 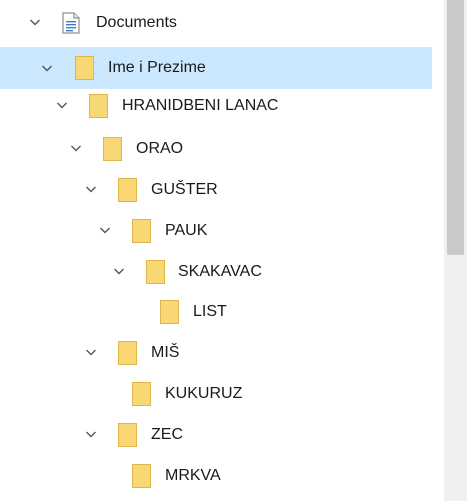 I want to click on tree-item-label: Documents, so click(x=136, y=22).